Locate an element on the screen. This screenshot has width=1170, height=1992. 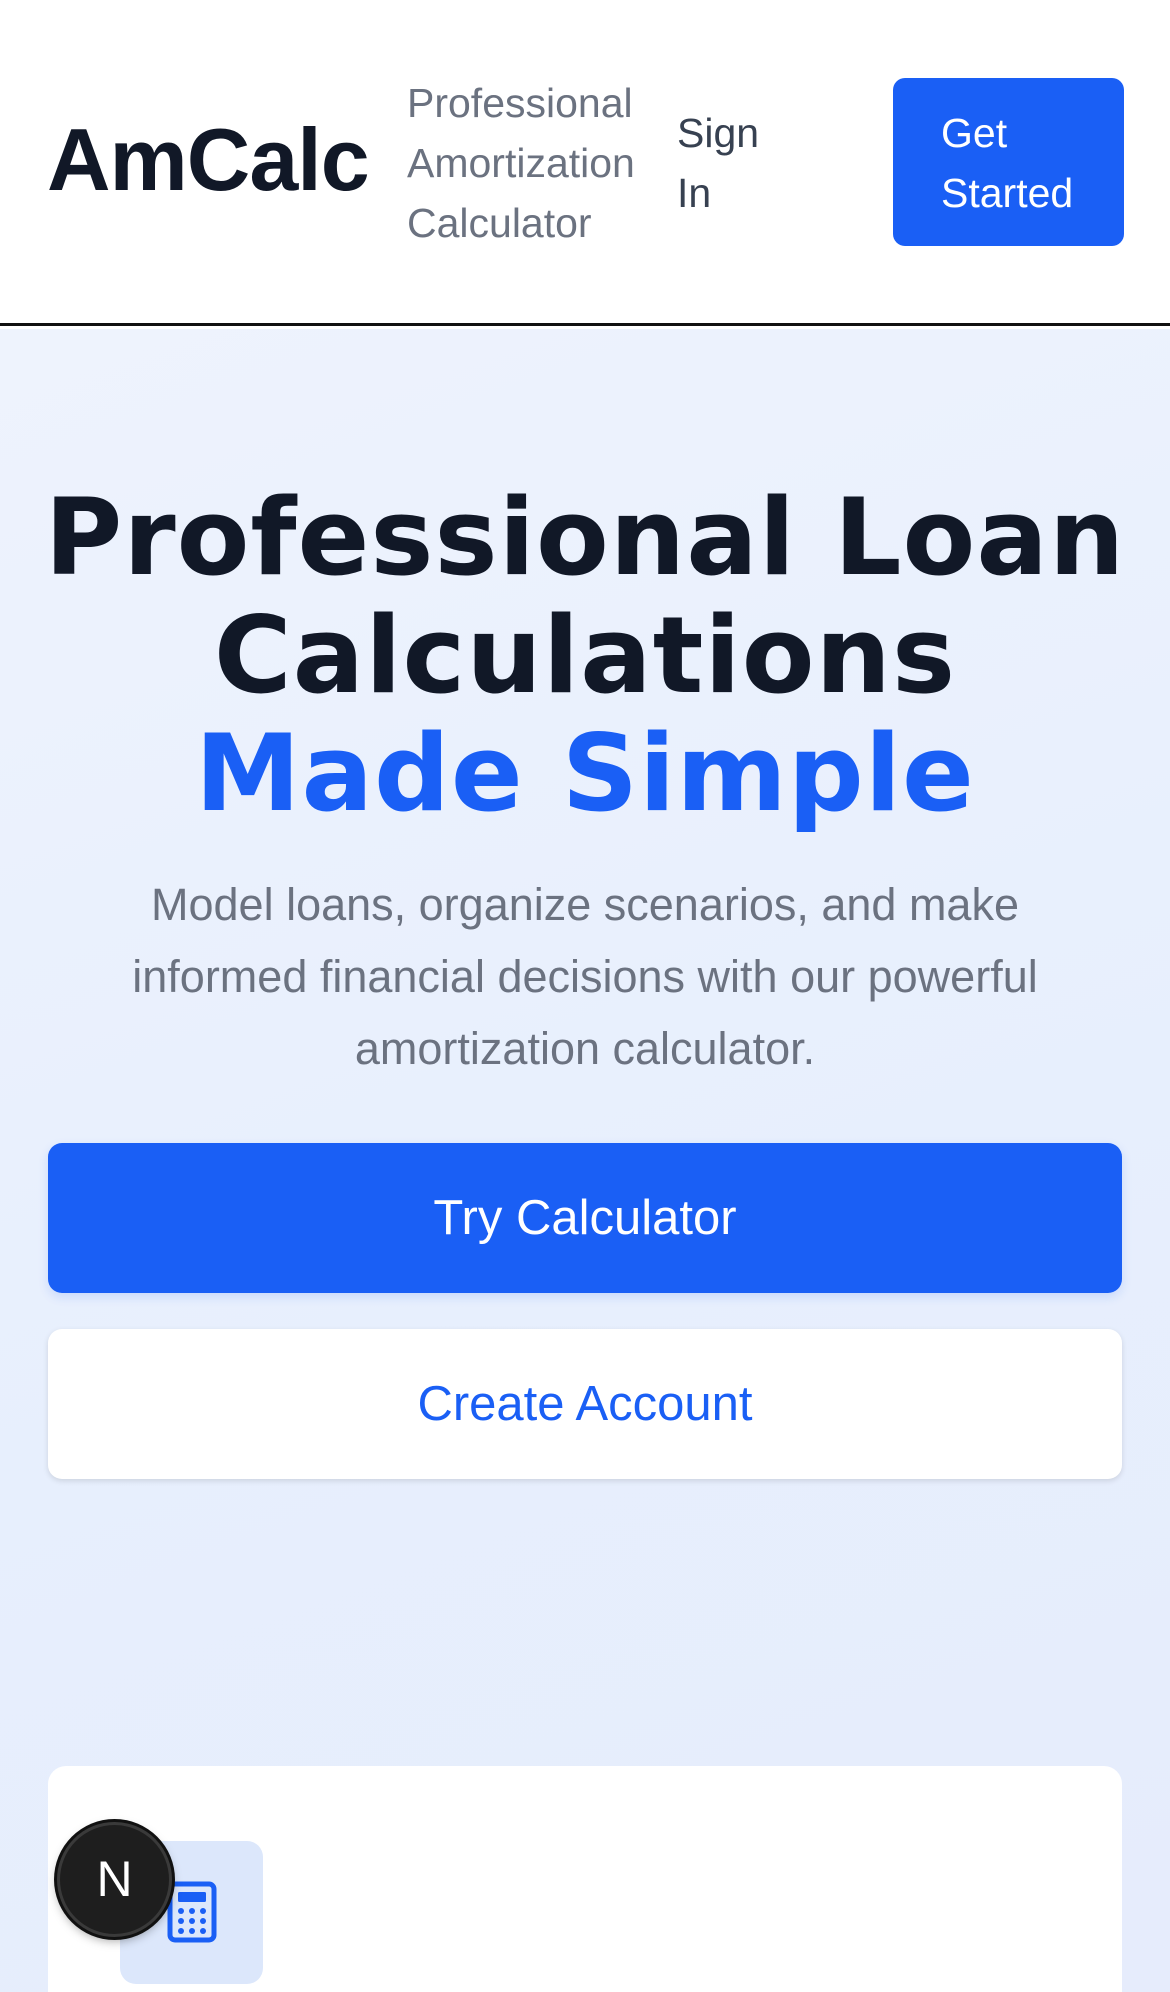
get-started-button: Get Started is located at coordinates (1008, 162).